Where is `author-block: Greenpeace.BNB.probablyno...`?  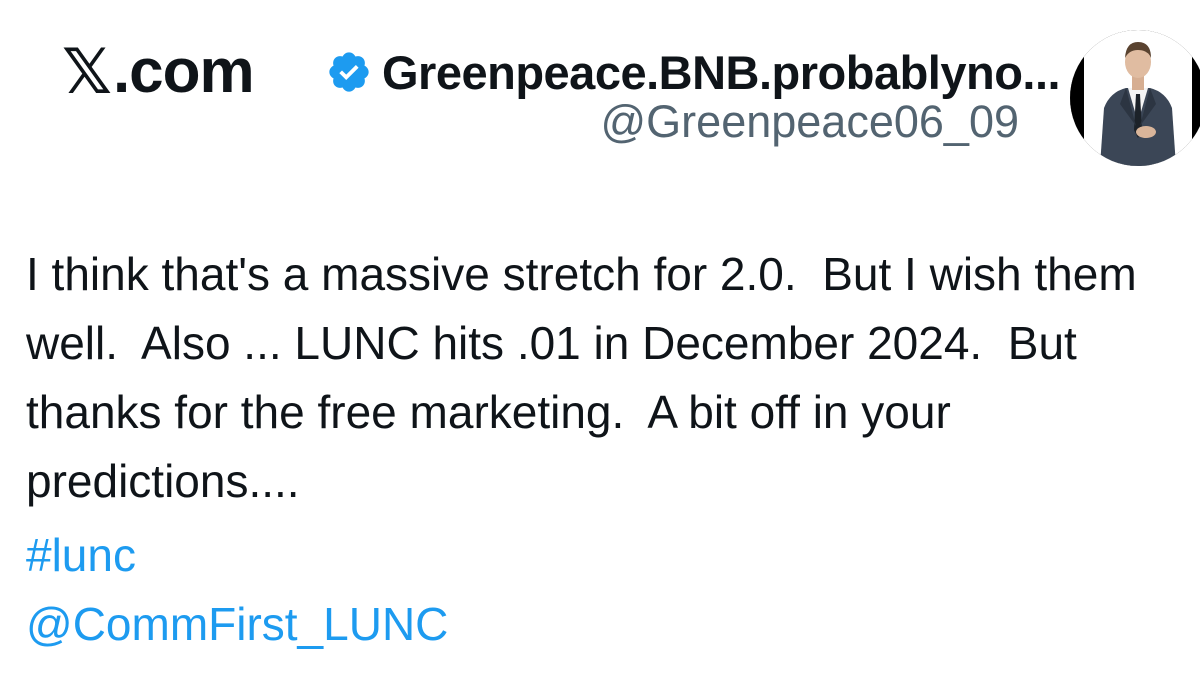
author-block: Greenpeace.BNB.probablyno... is located at coordinates (696, 72).